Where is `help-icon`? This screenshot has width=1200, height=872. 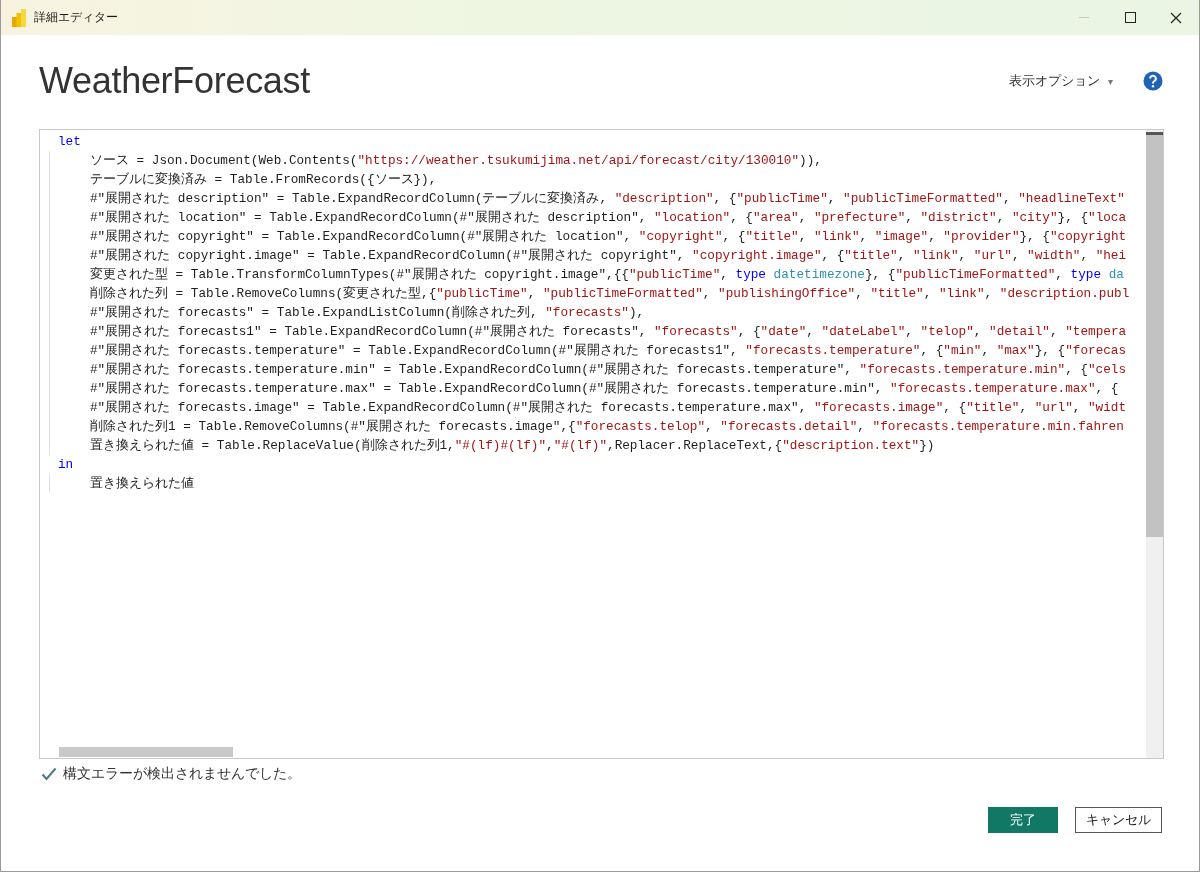
help-icon is located at coordinates (1153, 81).